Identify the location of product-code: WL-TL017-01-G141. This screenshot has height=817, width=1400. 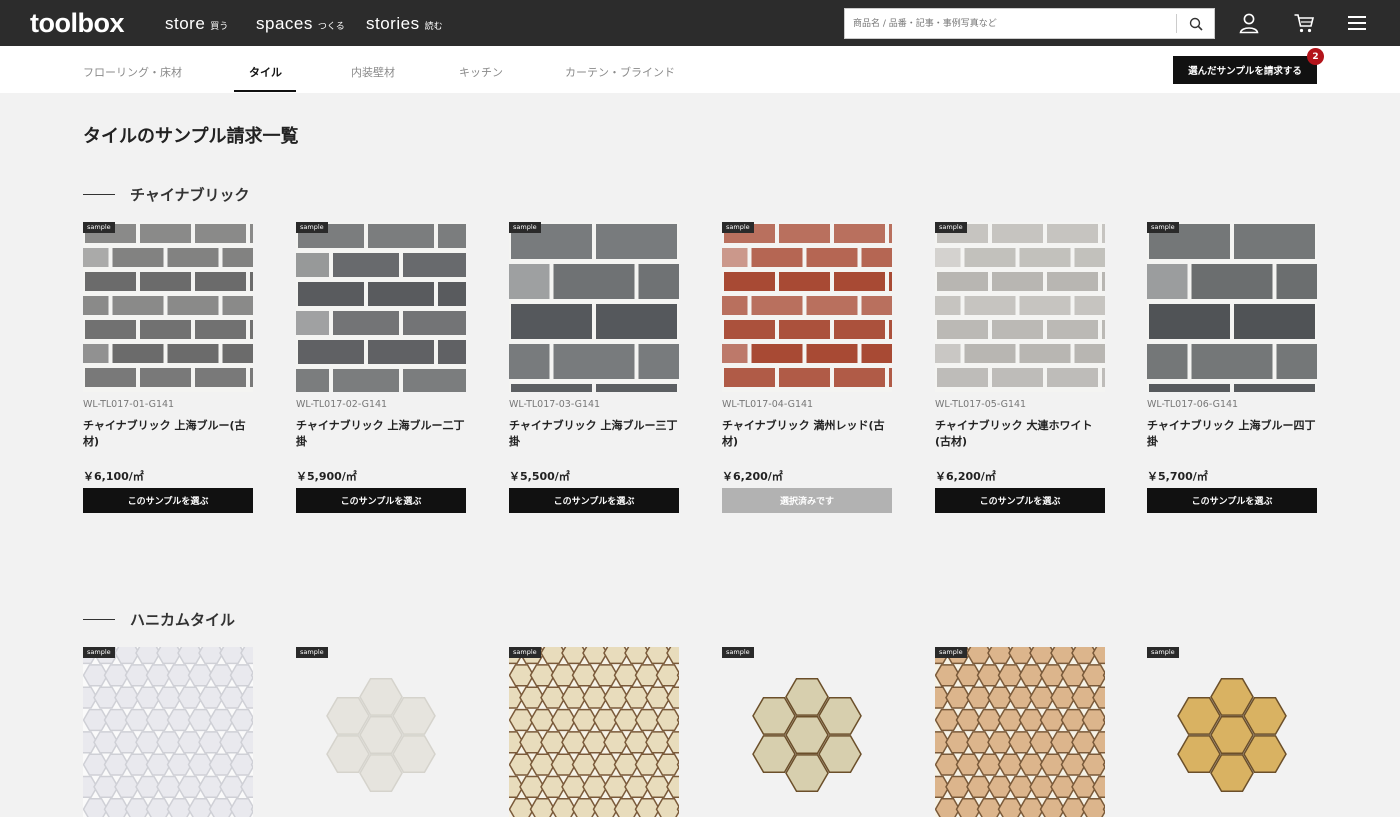
(129, 404).